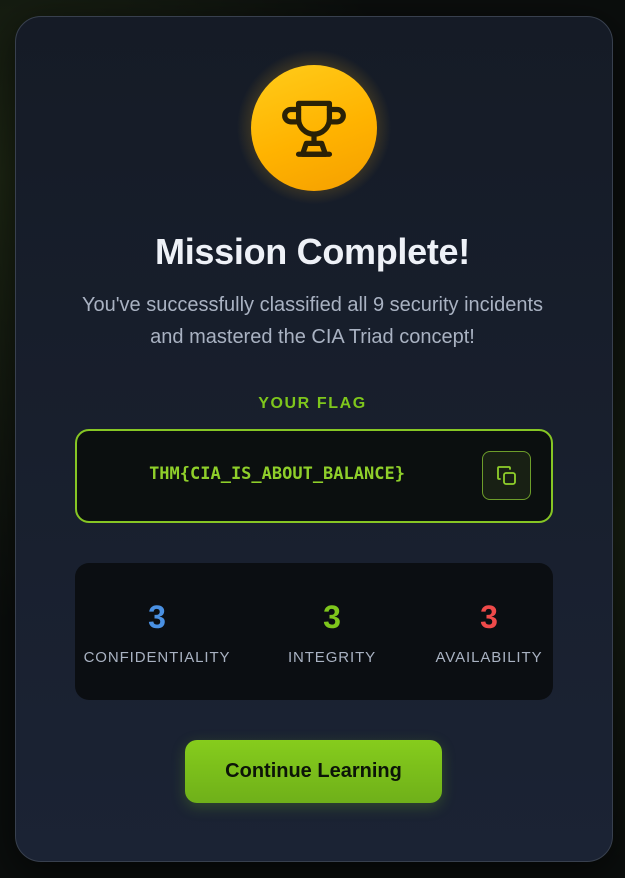 This screenshot has width=625, height=878. I want to click on flag-box: THM{CIA_IS_ABOUT_BALANCE}, so click(314, 476).